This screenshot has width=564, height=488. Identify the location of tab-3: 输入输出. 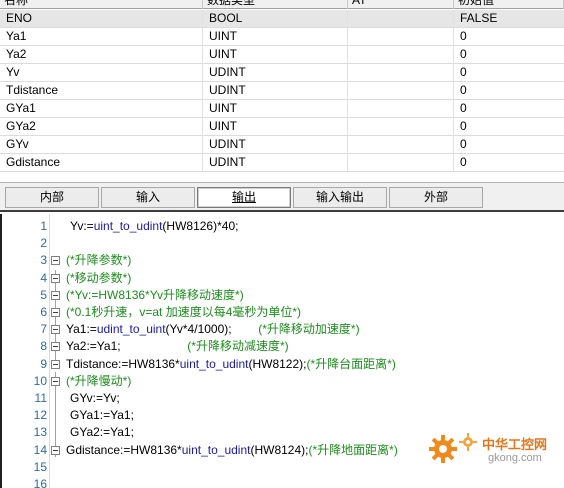
(340, 197).